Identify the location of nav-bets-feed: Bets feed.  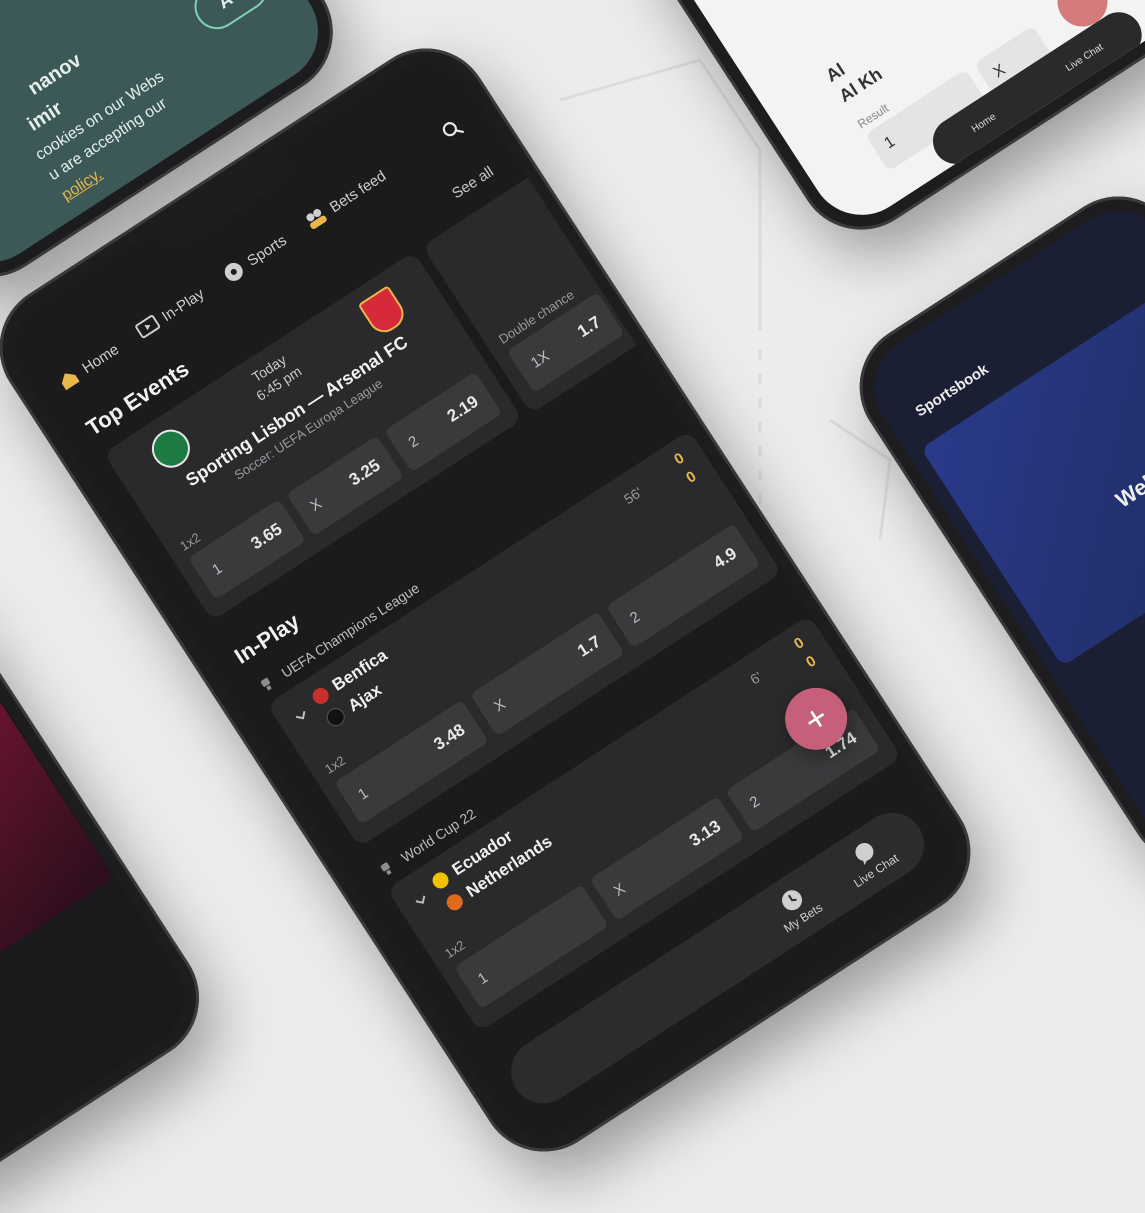
(345, 199).